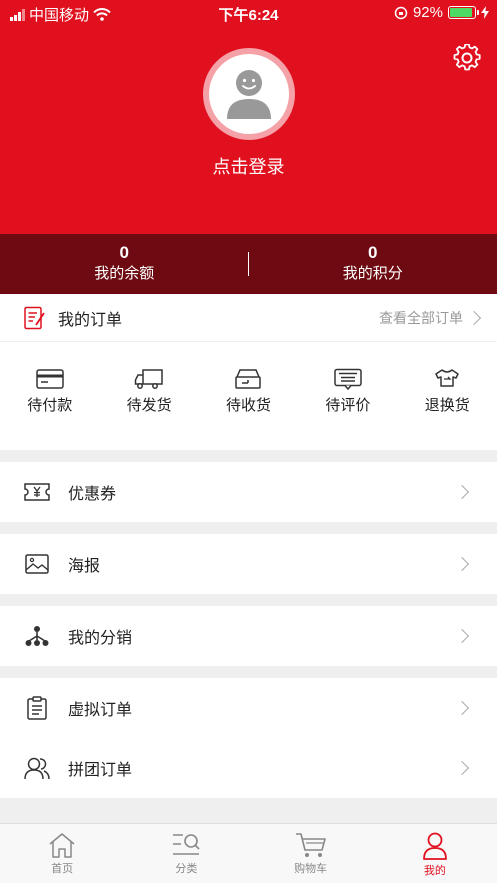  What do you see at coordinates (248, 636) in the screenshot?
I see `menu-item-distribution: 我的分销` at bounding box center [248, 636].